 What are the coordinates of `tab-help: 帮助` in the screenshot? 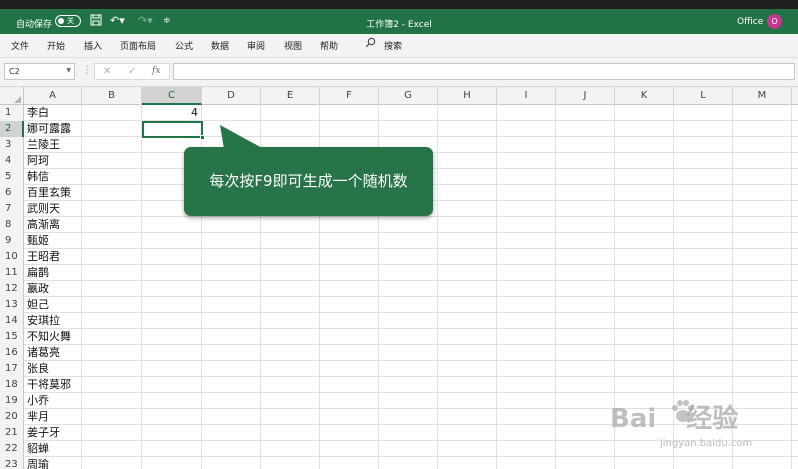 It's located at (329, 45).